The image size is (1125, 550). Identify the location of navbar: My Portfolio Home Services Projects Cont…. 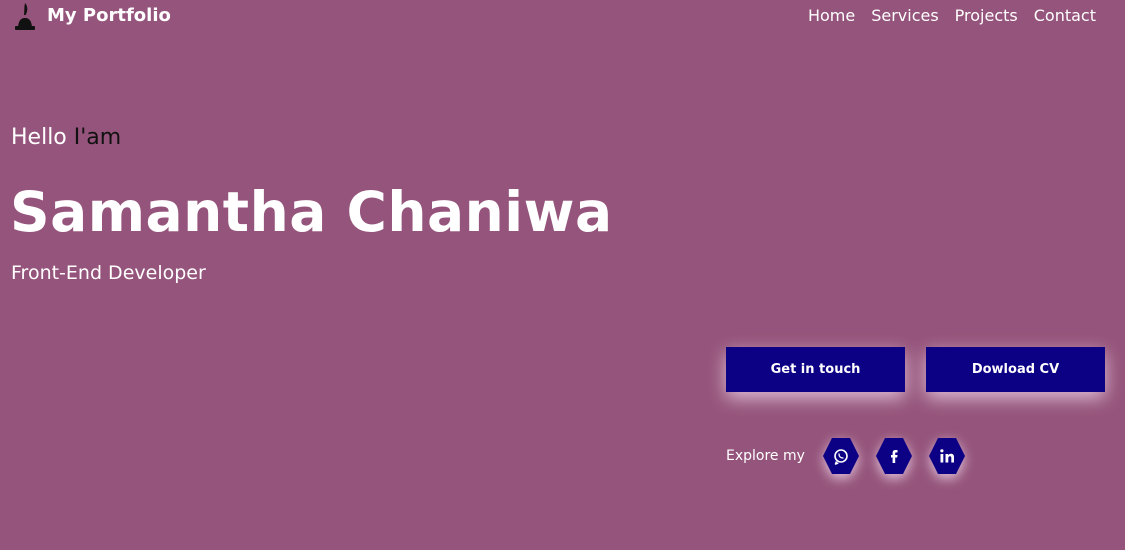
(562, 17).